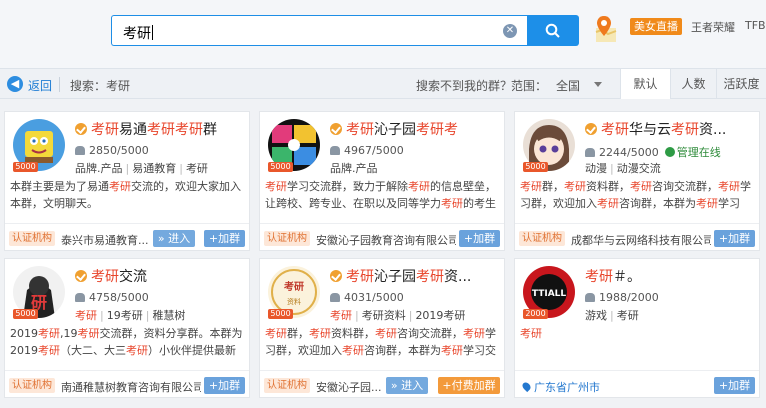 This screenshot has width=766, height=408. What do you see at coordinates (294, 286) in the screenshot?
I see `svg-text: 考研` at bounding box center [294, 286].